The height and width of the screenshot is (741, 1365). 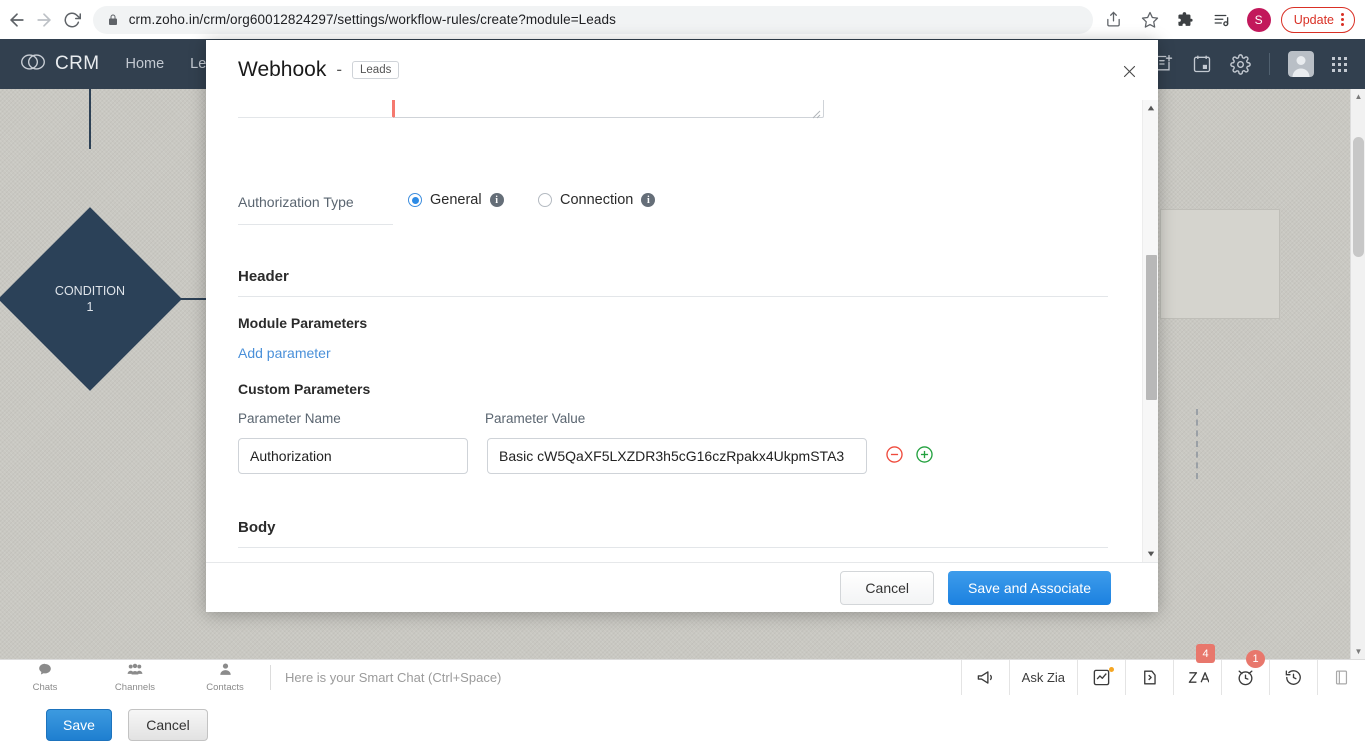 I want to click on radio-option-general: General i, so click(x=456, y=200).